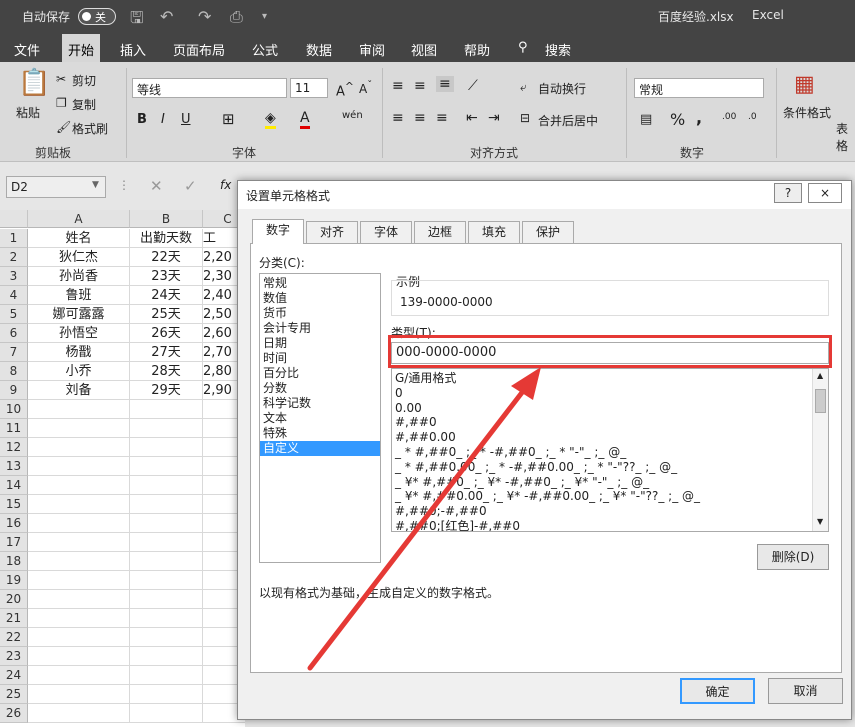 This screenshot has height=727, width=855. What do you see at coordinates (526, 383) in the screenshot?
I see `arrow-head` at bounding box center [526, 383].